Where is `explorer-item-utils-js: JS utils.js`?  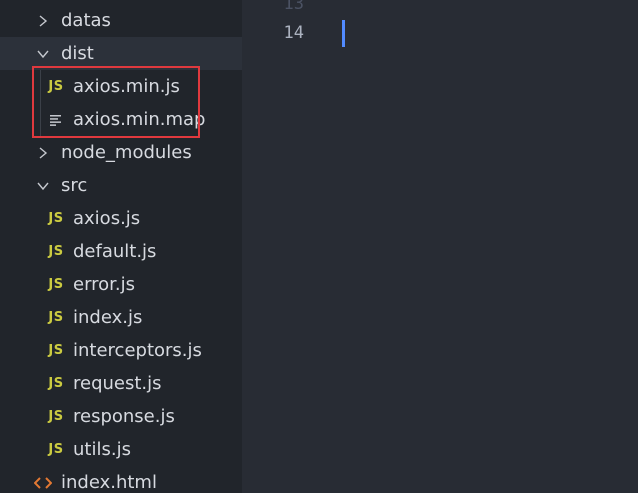
explorer-item-utils-js: JS utils.js is located at coordinates (121, 449).